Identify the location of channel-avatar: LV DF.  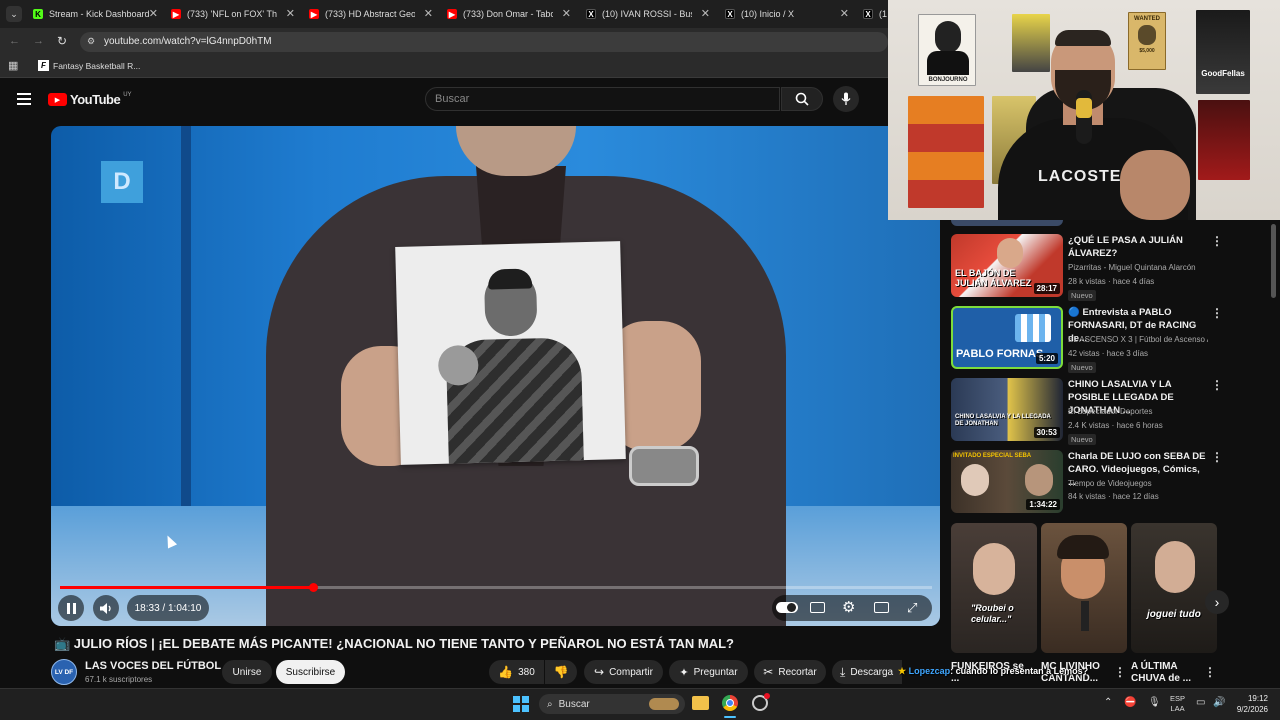
(64, 672).